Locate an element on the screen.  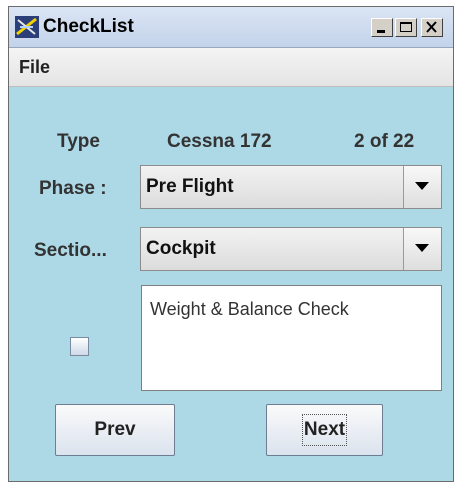
prev-button-label: Prev is located at coordinates (115, 429).